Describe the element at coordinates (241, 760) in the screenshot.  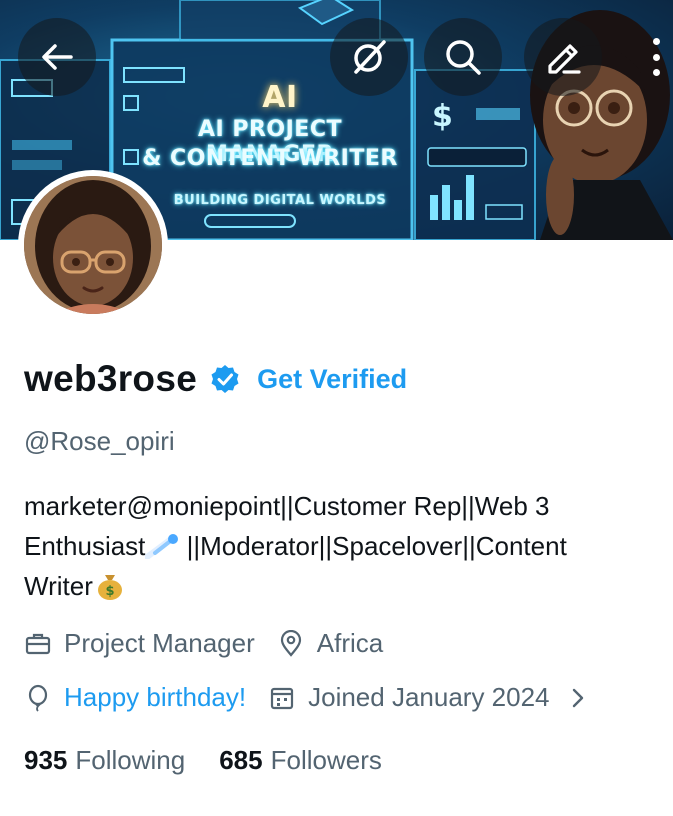
I see `followers-count: 685` at that location.